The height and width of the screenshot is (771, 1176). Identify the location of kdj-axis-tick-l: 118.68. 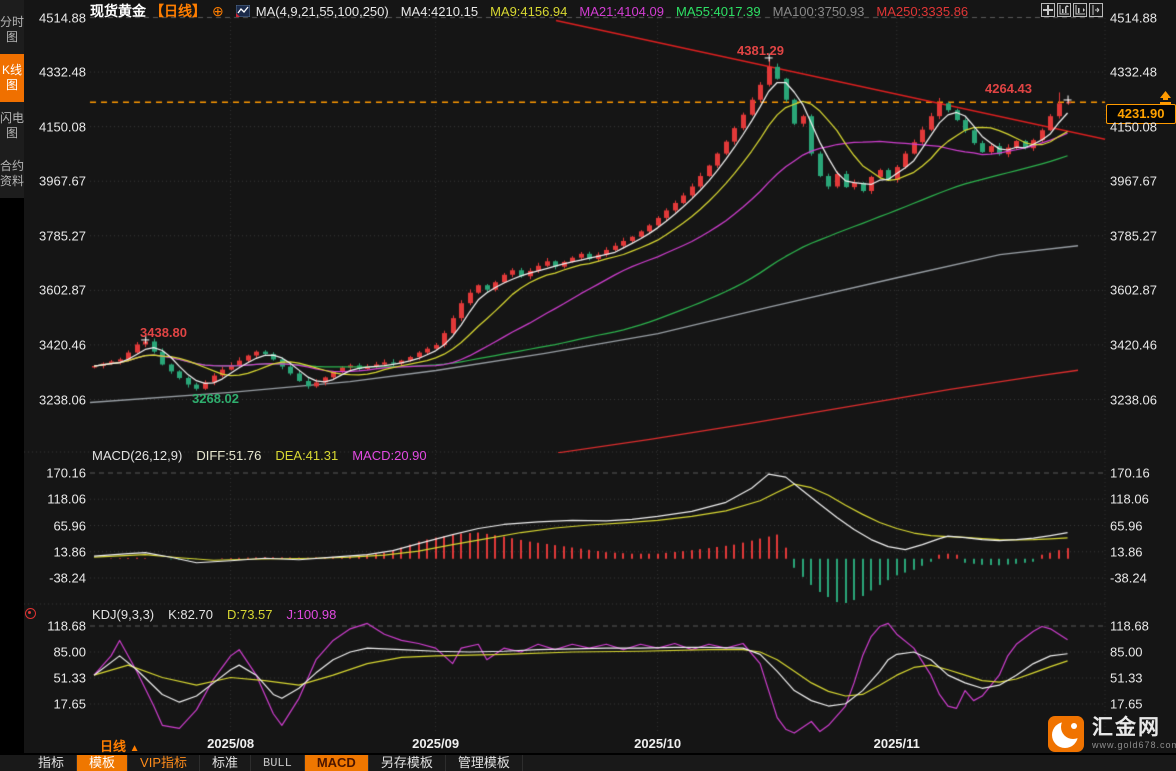
(66, 626).